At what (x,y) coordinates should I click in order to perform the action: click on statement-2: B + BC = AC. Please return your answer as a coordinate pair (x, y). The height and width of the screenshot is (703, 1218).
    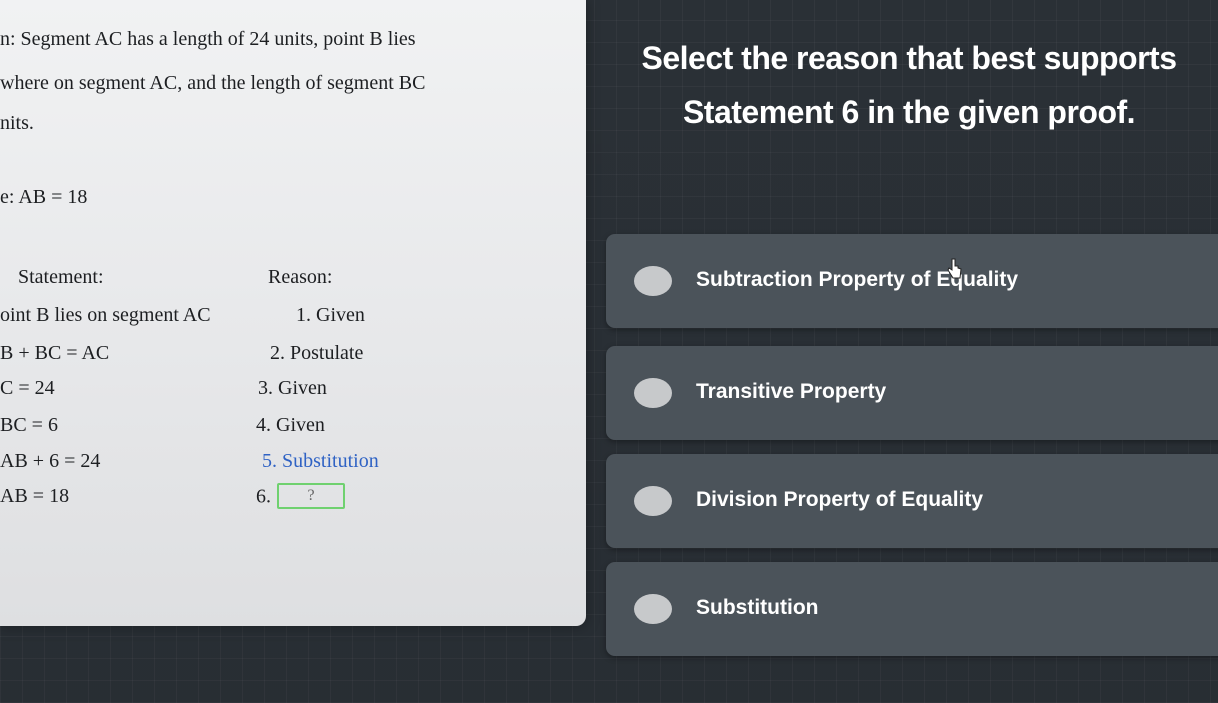
    Looking at the image, I should click on (55, 353).